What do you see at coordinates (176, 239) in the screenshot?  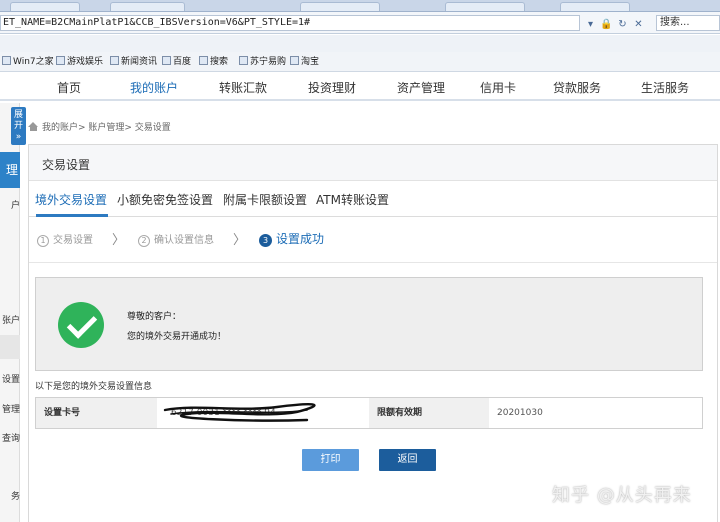 I see `step-2: 2 确认设置信息` at bounding box center [176, 239].